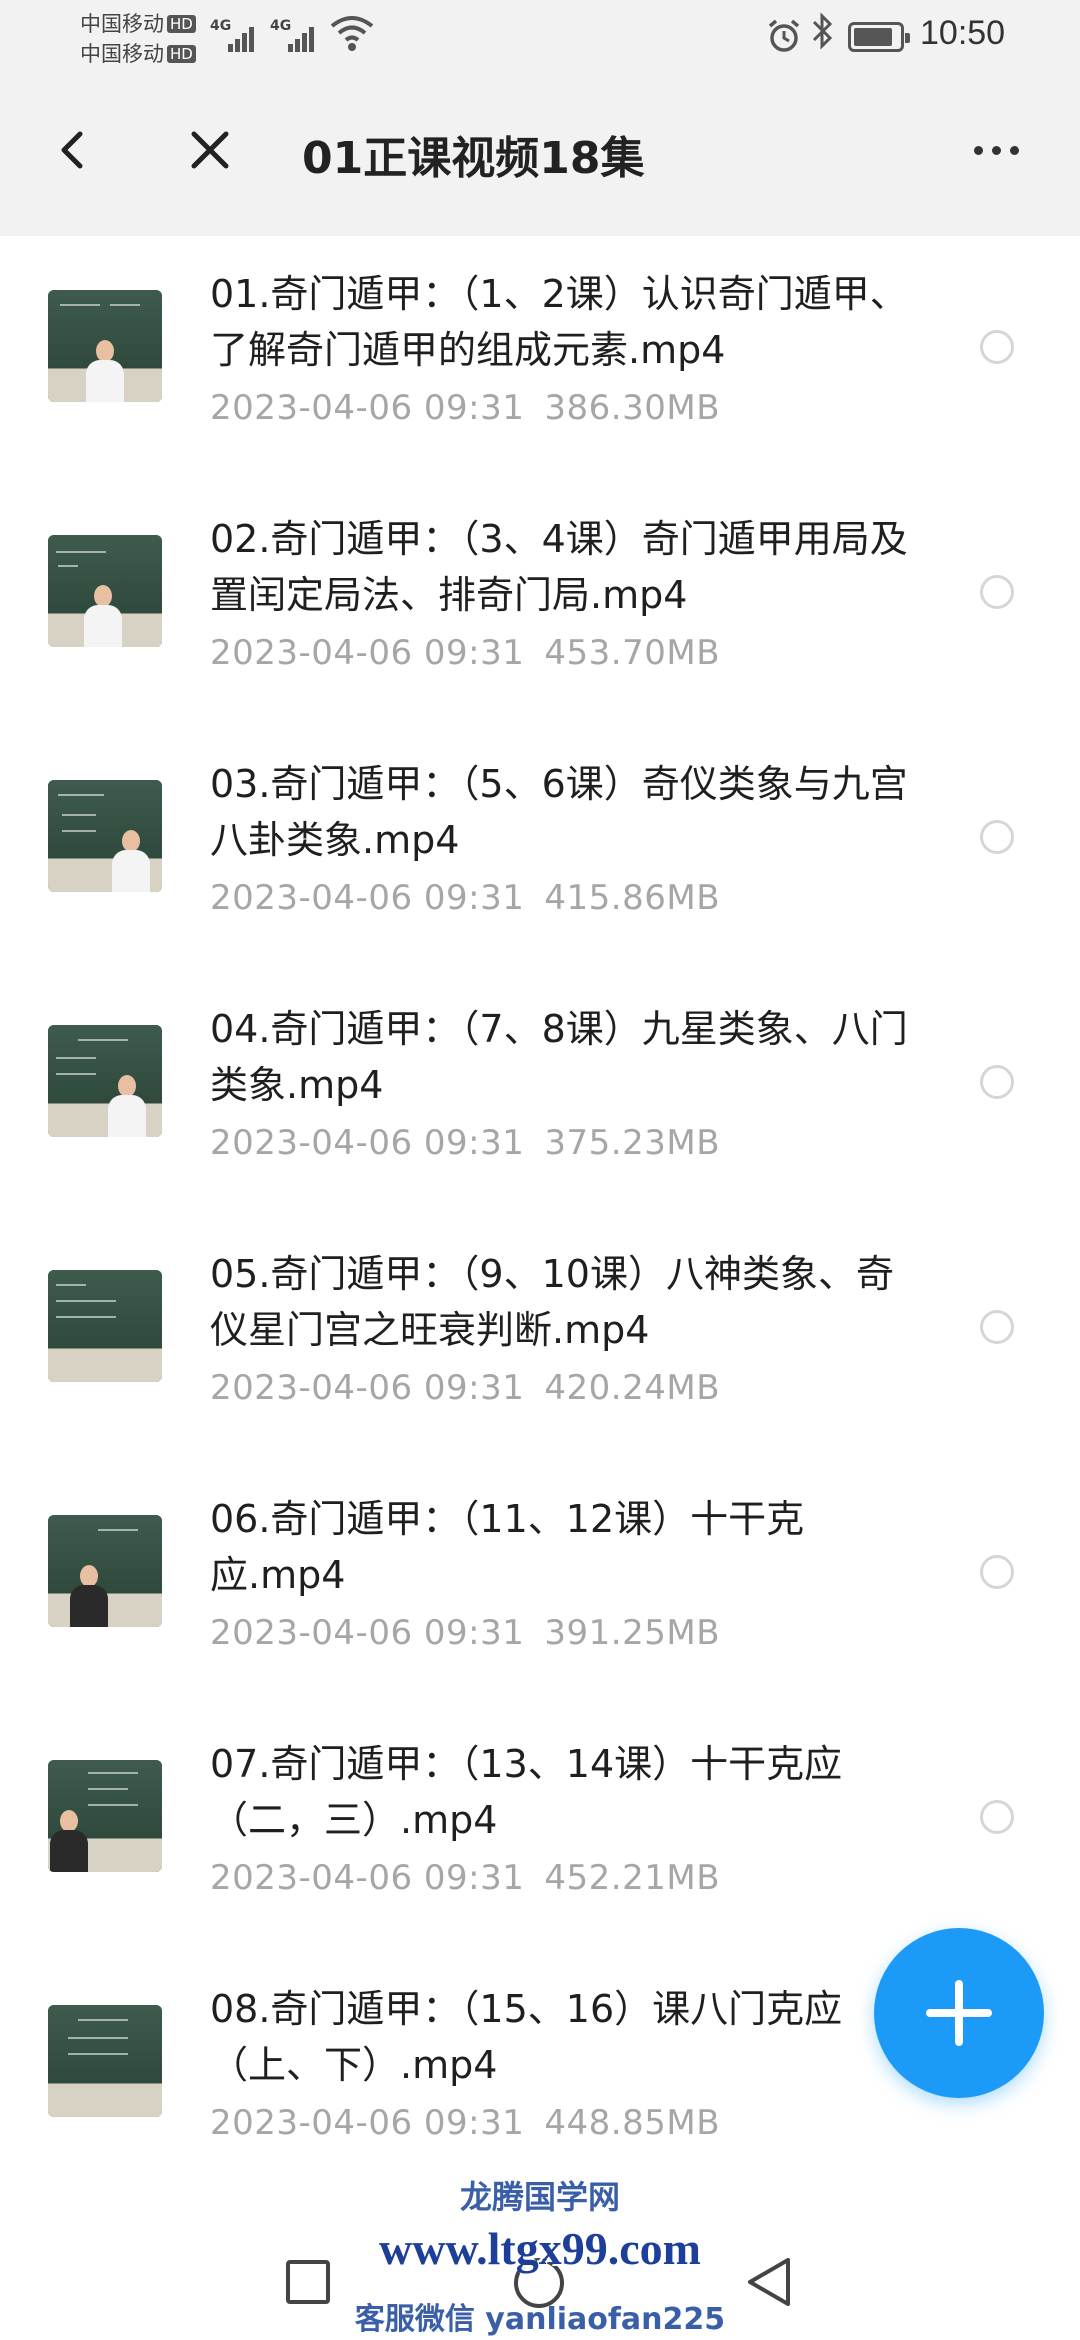 Image resolution: width=1080 pixels, height=2340 pixels. What do you see at coordinates (138, 53) in the screenshot?
I see `carrier-2: 中国移动 HD` at bounding box center [138, 53].